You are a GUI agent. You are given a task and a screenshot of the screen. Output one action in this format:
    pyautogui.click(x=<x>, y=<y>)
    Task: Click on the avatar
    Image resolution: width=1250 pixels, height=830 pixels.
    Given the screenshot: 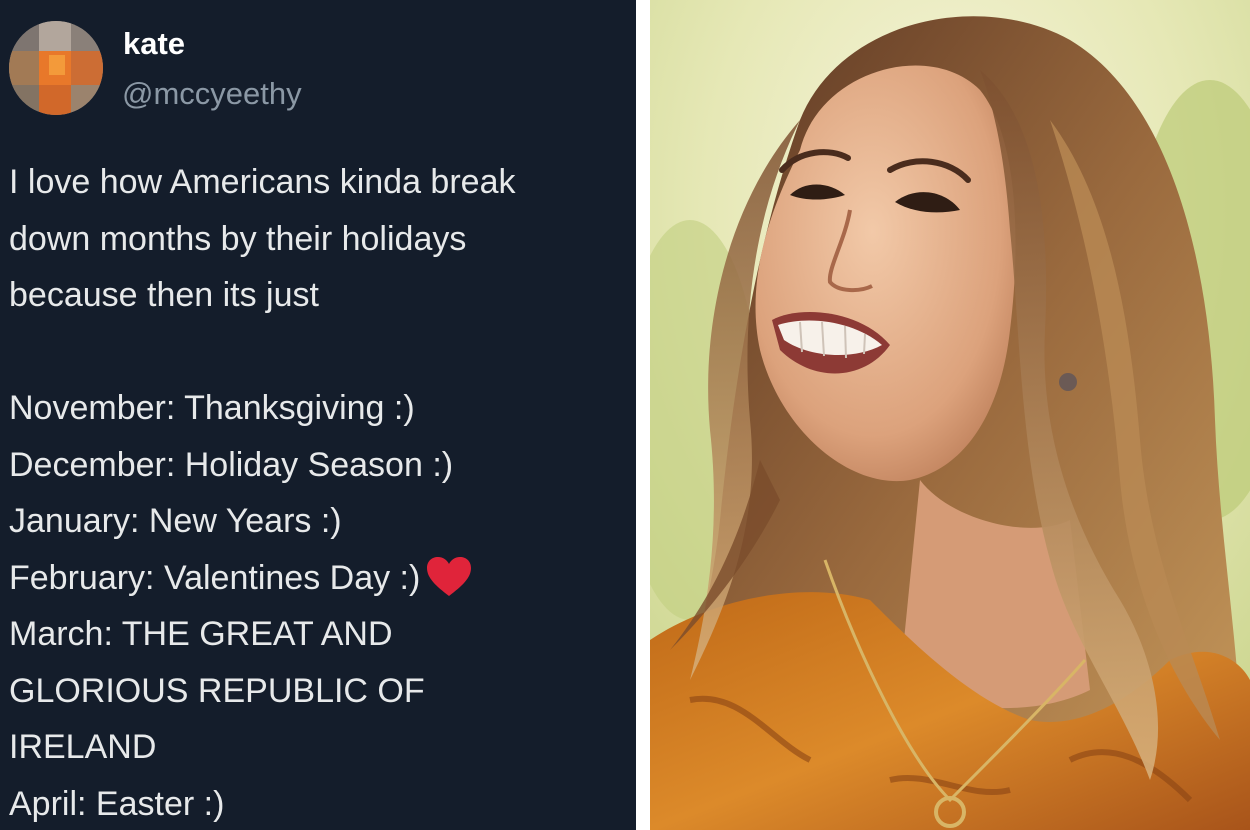 What is the action you would take?
    pyautogui.click(x=56, y=68)
    